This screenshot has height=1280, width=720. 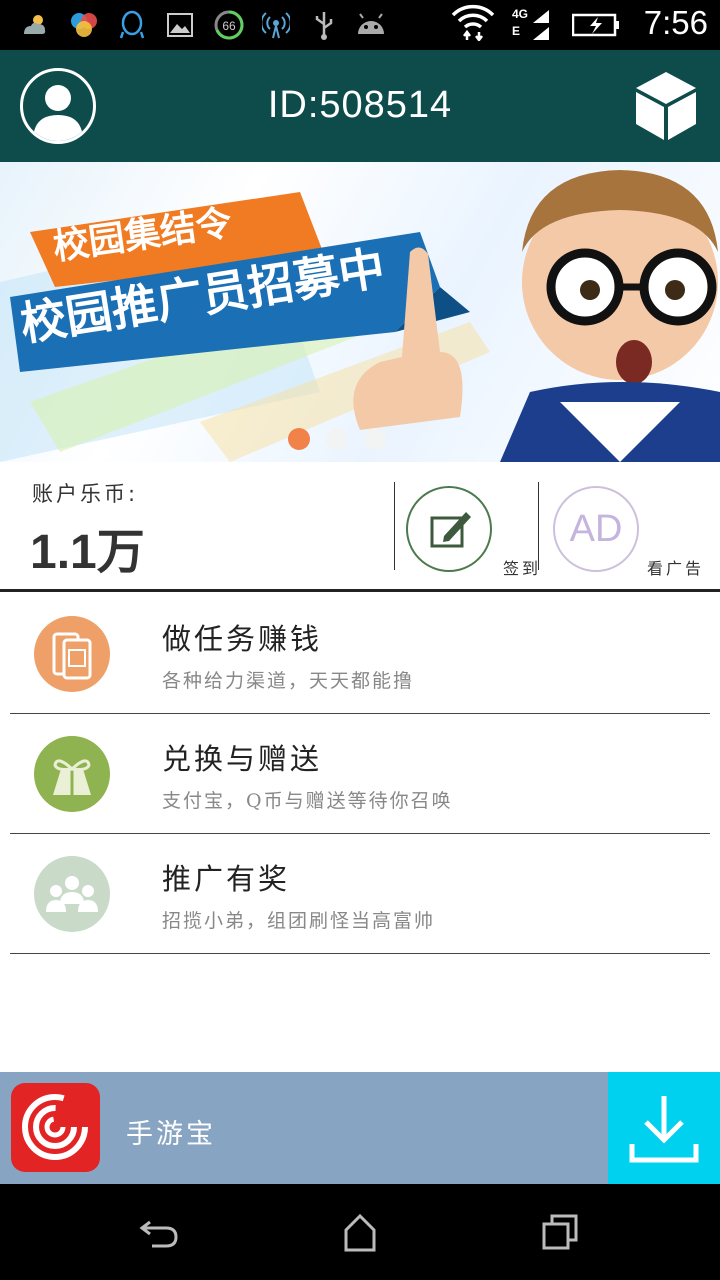 I want to click on usb-icon, so click(x=324, y=25).